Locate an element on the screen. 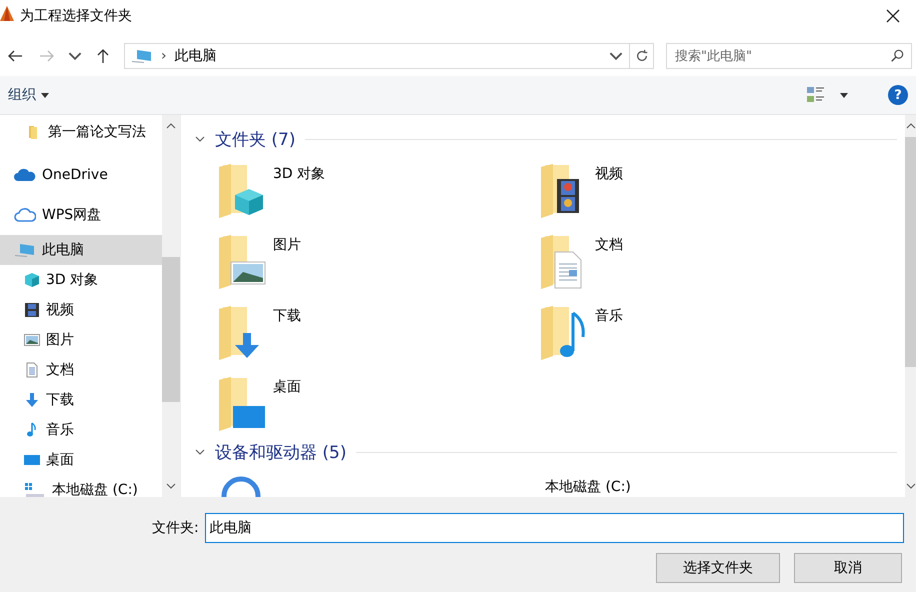 Image resolution: width=916 pixels, height=592 pixels. organize-menu-button: 组织 is located at coordinates (28, 95).